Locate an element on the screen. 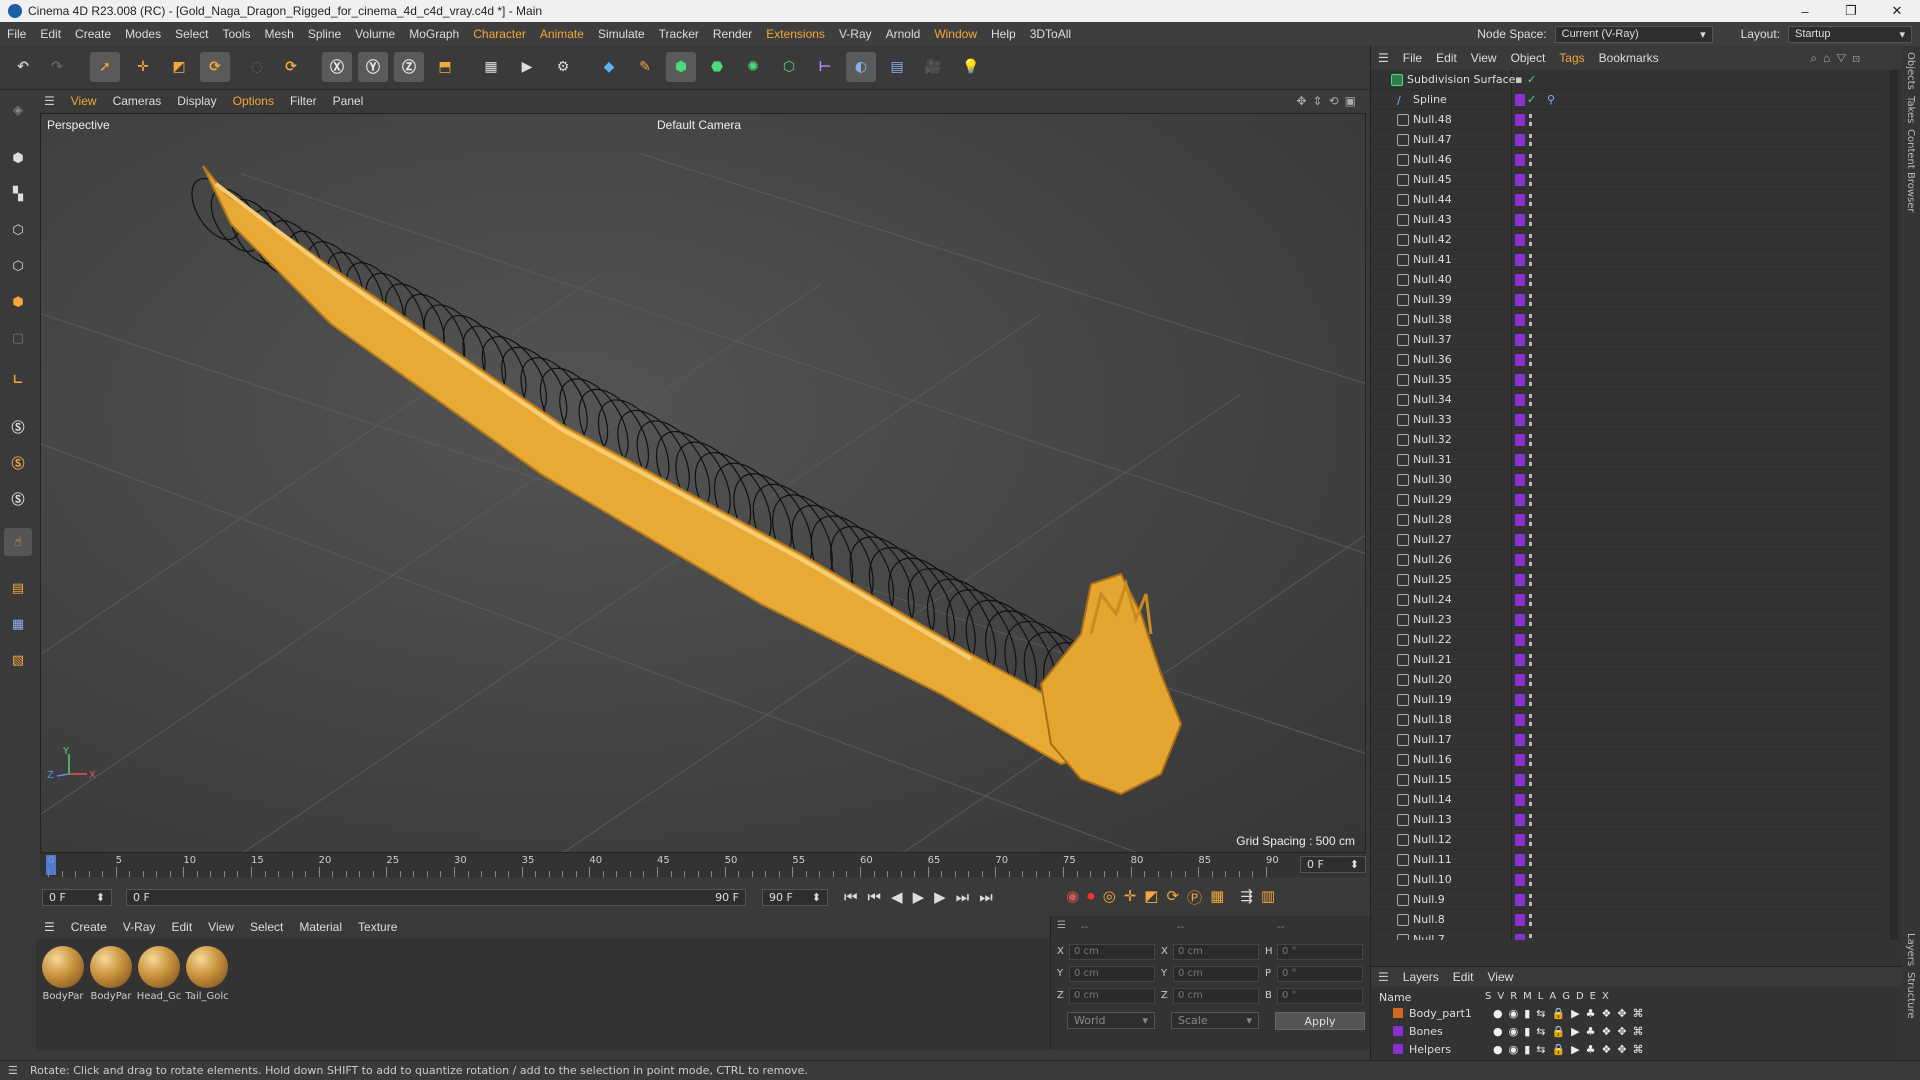  layers-menu-view: View is located at coordinates (1500, 977).